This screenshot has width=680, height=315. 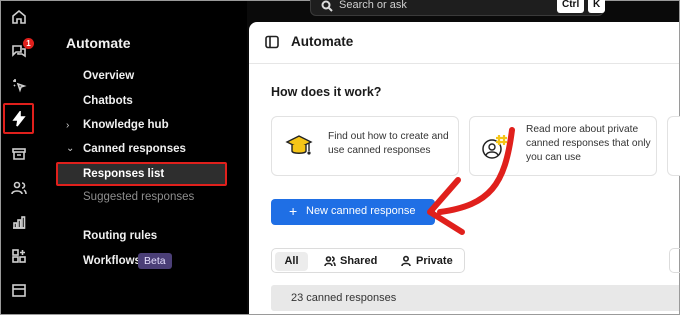 What do you see at coordinates (434, 261) in the screenshot?
I see `tab-label: Private` at bounding box center [434, 261].